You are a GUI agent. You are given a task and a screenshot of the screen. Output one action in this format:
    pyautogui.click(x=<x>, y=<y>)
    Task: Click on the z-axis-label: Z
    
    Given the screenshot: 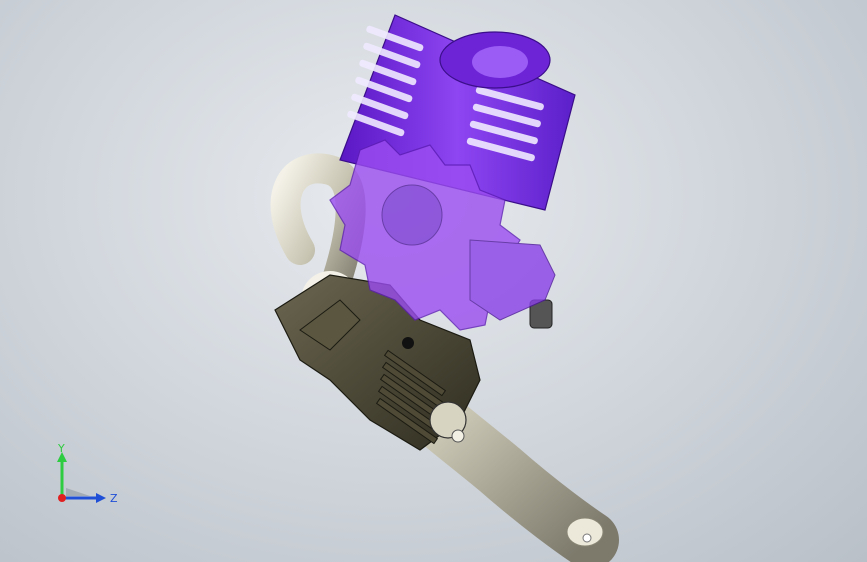 What is the action you would take?
    pyautogui.click(x=114, y=498)
    